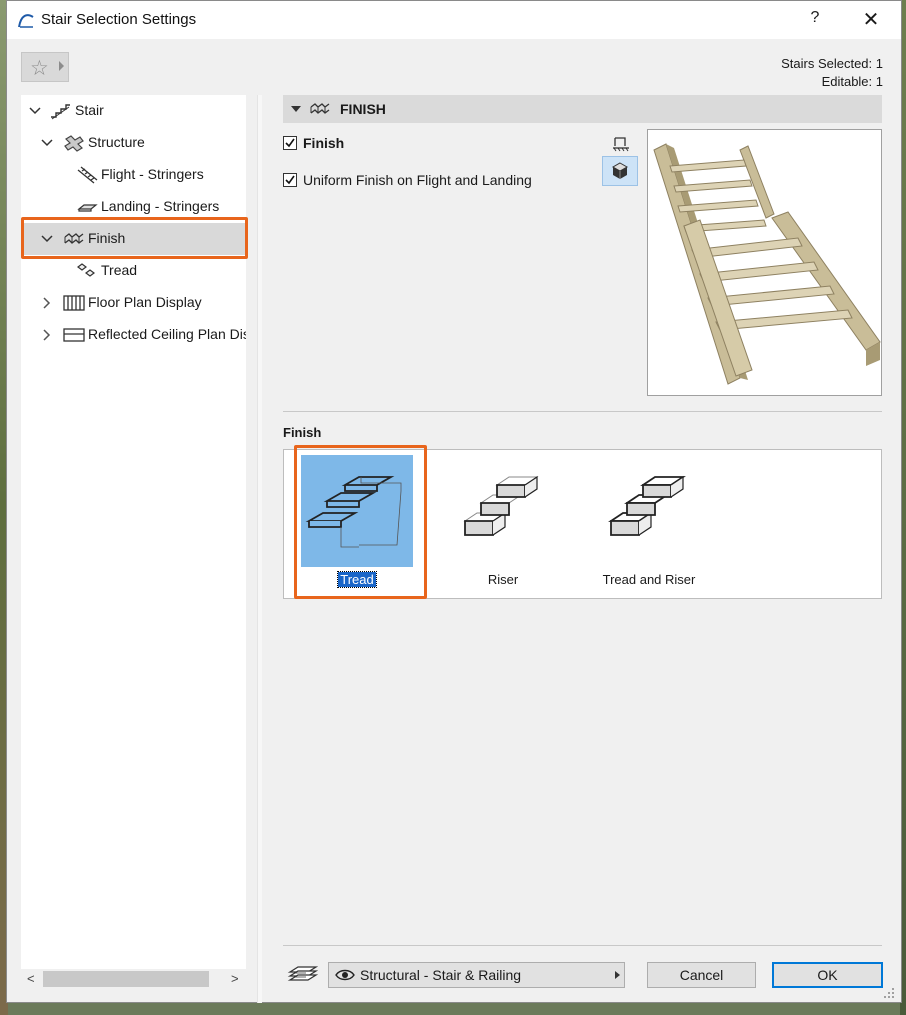  I want to click on eye-icon, so click(345, 975).